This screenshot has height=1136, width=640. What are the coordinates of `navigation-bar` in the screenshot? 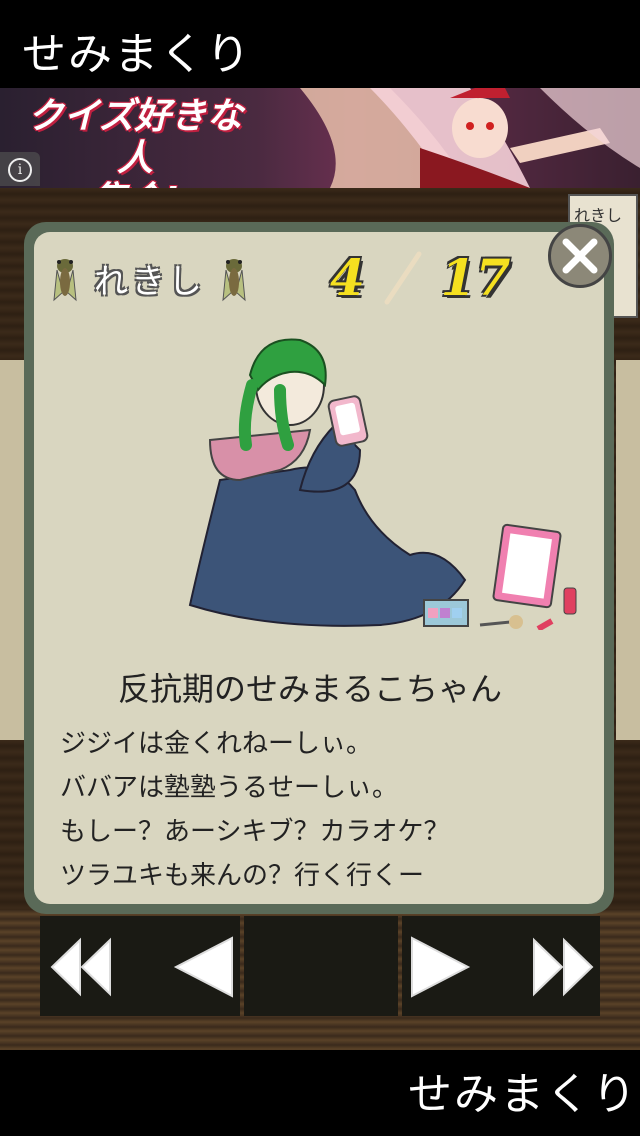 It's located at (320, 964).